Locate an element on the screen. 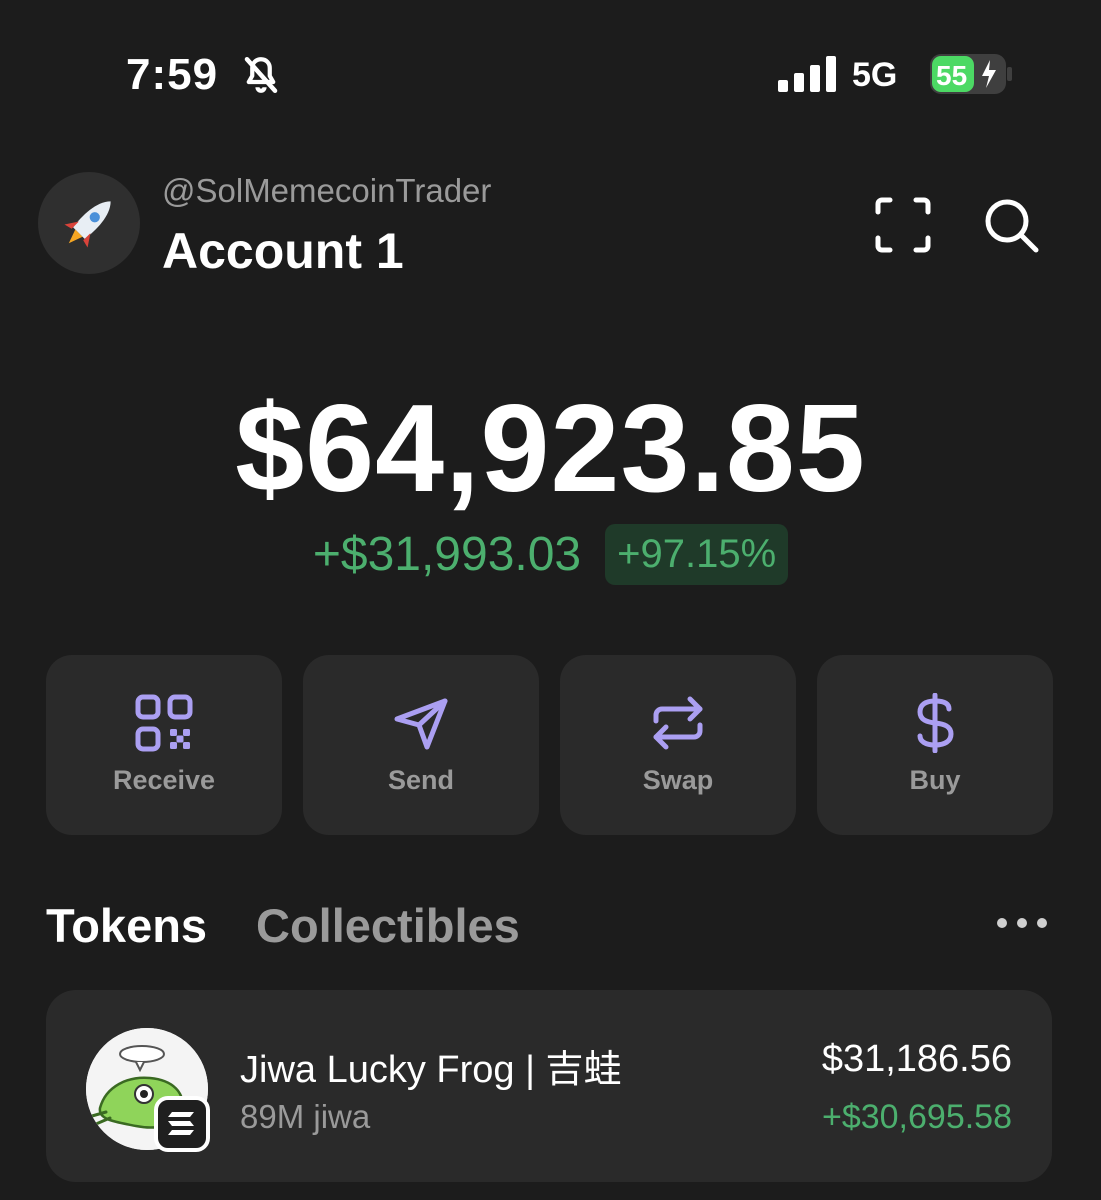 Image resolution: width=1101 pixels, height=1200 pixels. account-handle: @SolMemecoinTrader is located at coordinates (326, 191).